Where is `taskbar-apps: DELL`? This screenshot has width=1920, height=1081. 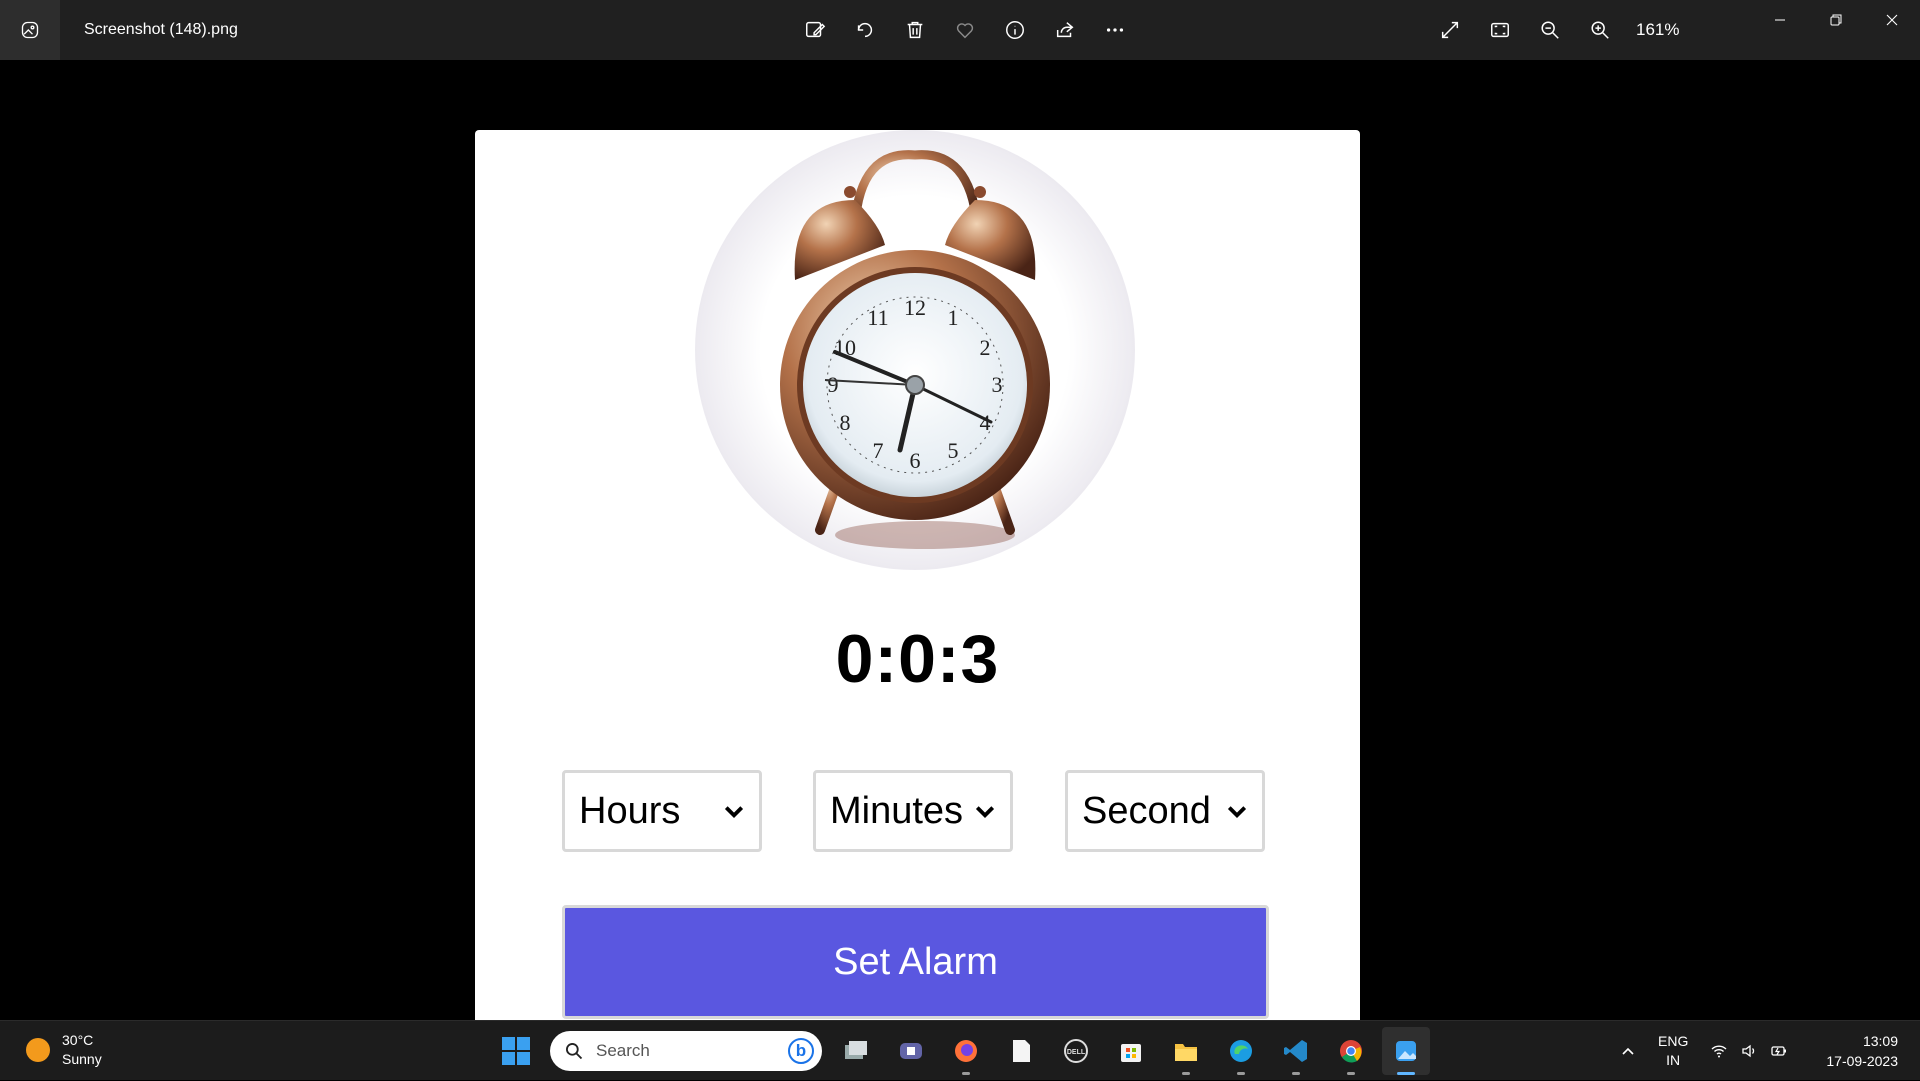
taskbar-apps: DELL is located at coordinates (1131, 1051).